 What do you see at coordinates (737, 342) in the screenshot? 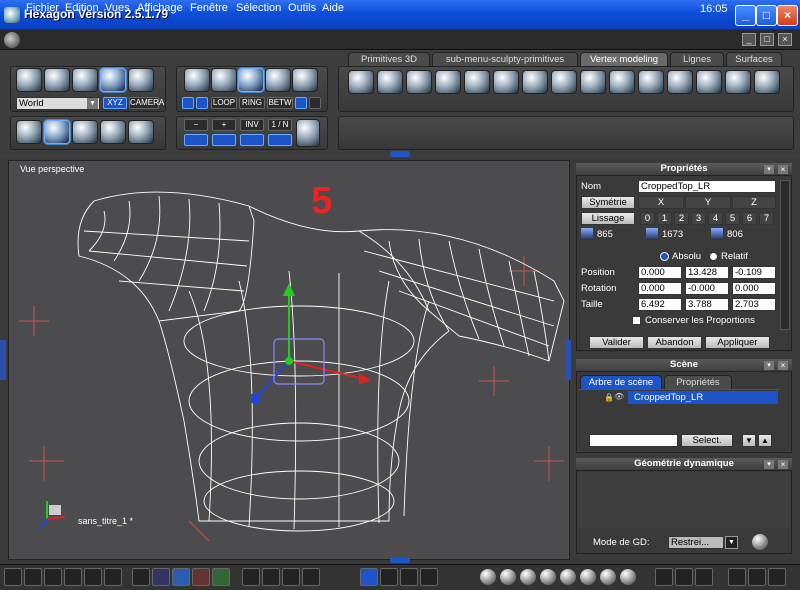
I see `apply-button: Appliquer` at bounding box center [737, 342].